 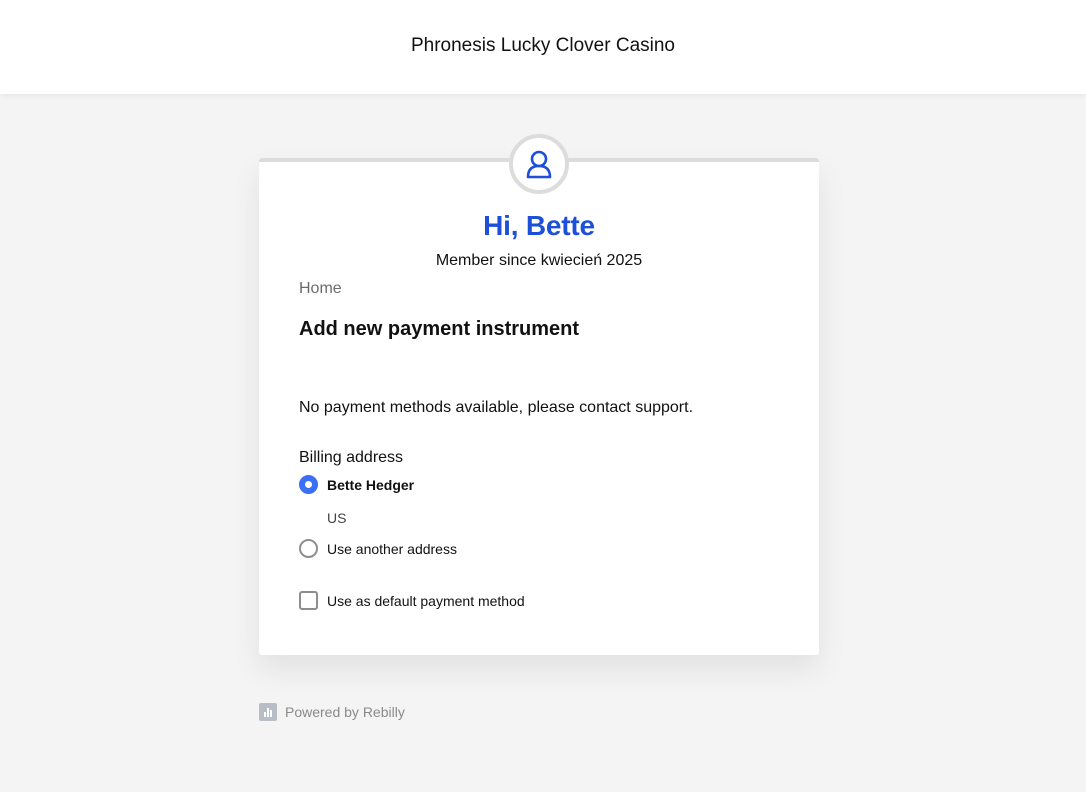 What do you see at coordinates (337, 518) in the screenshot?
I see `saved-address-country: US` at bounding box center [337, 518].